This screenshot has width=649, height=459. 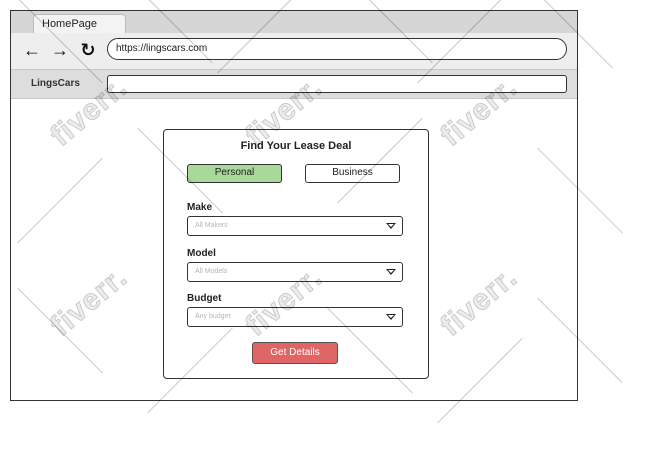 I want to click on make-placeholder: All Makers, so click(x=211, y=225).